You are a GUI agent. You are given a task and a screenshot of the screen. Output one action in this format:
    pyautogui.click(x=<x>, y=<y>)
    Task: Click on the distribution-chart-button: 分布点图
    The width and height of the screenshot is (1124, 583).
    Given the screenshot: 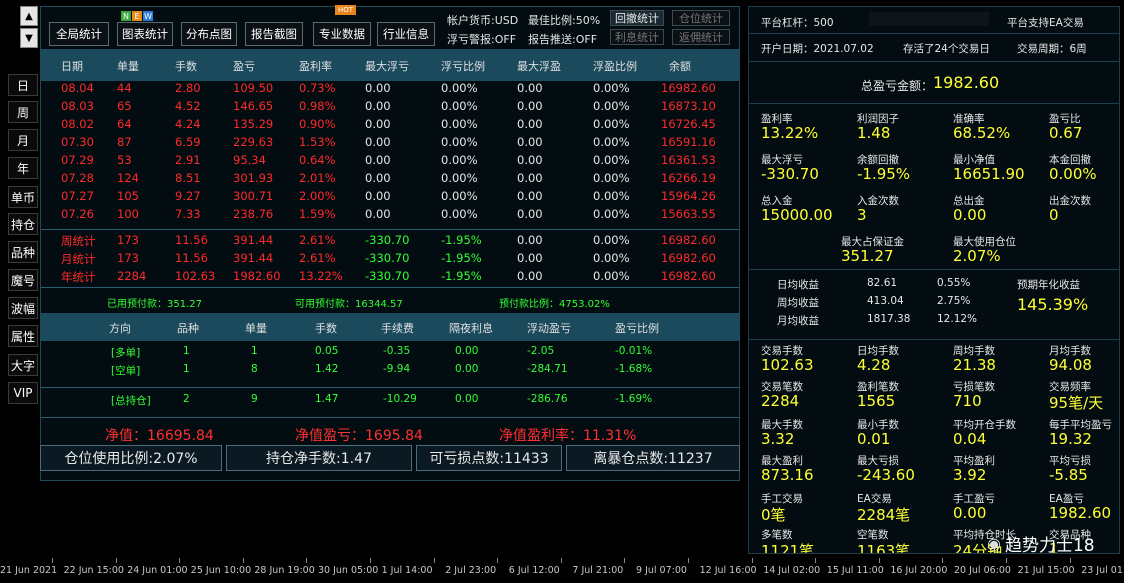 What is the action you would take?
    pyautogui.click(x=209, y=34)
    